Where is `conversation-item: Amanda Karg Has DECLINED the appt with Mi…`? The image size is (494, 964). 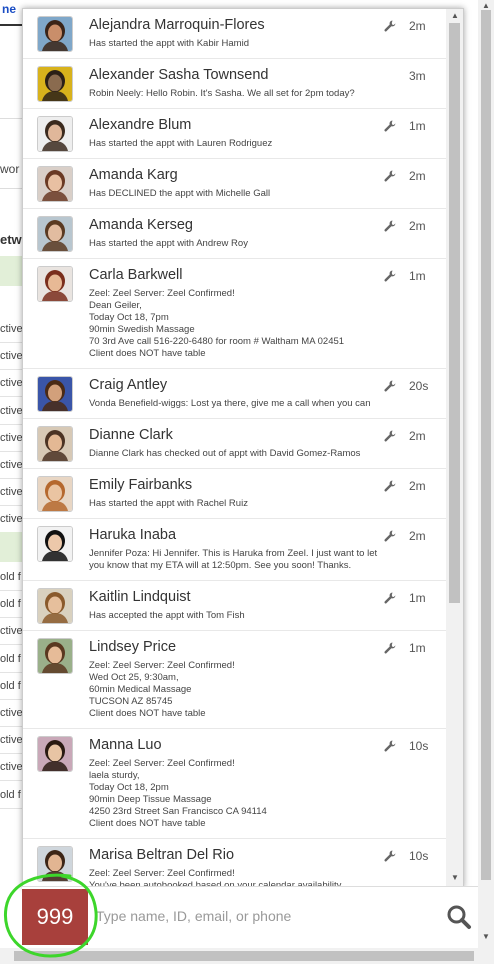 conversation-item: Amanda Karg Has DECLINED the appt with Mi… is located at coordinates (235, 184).